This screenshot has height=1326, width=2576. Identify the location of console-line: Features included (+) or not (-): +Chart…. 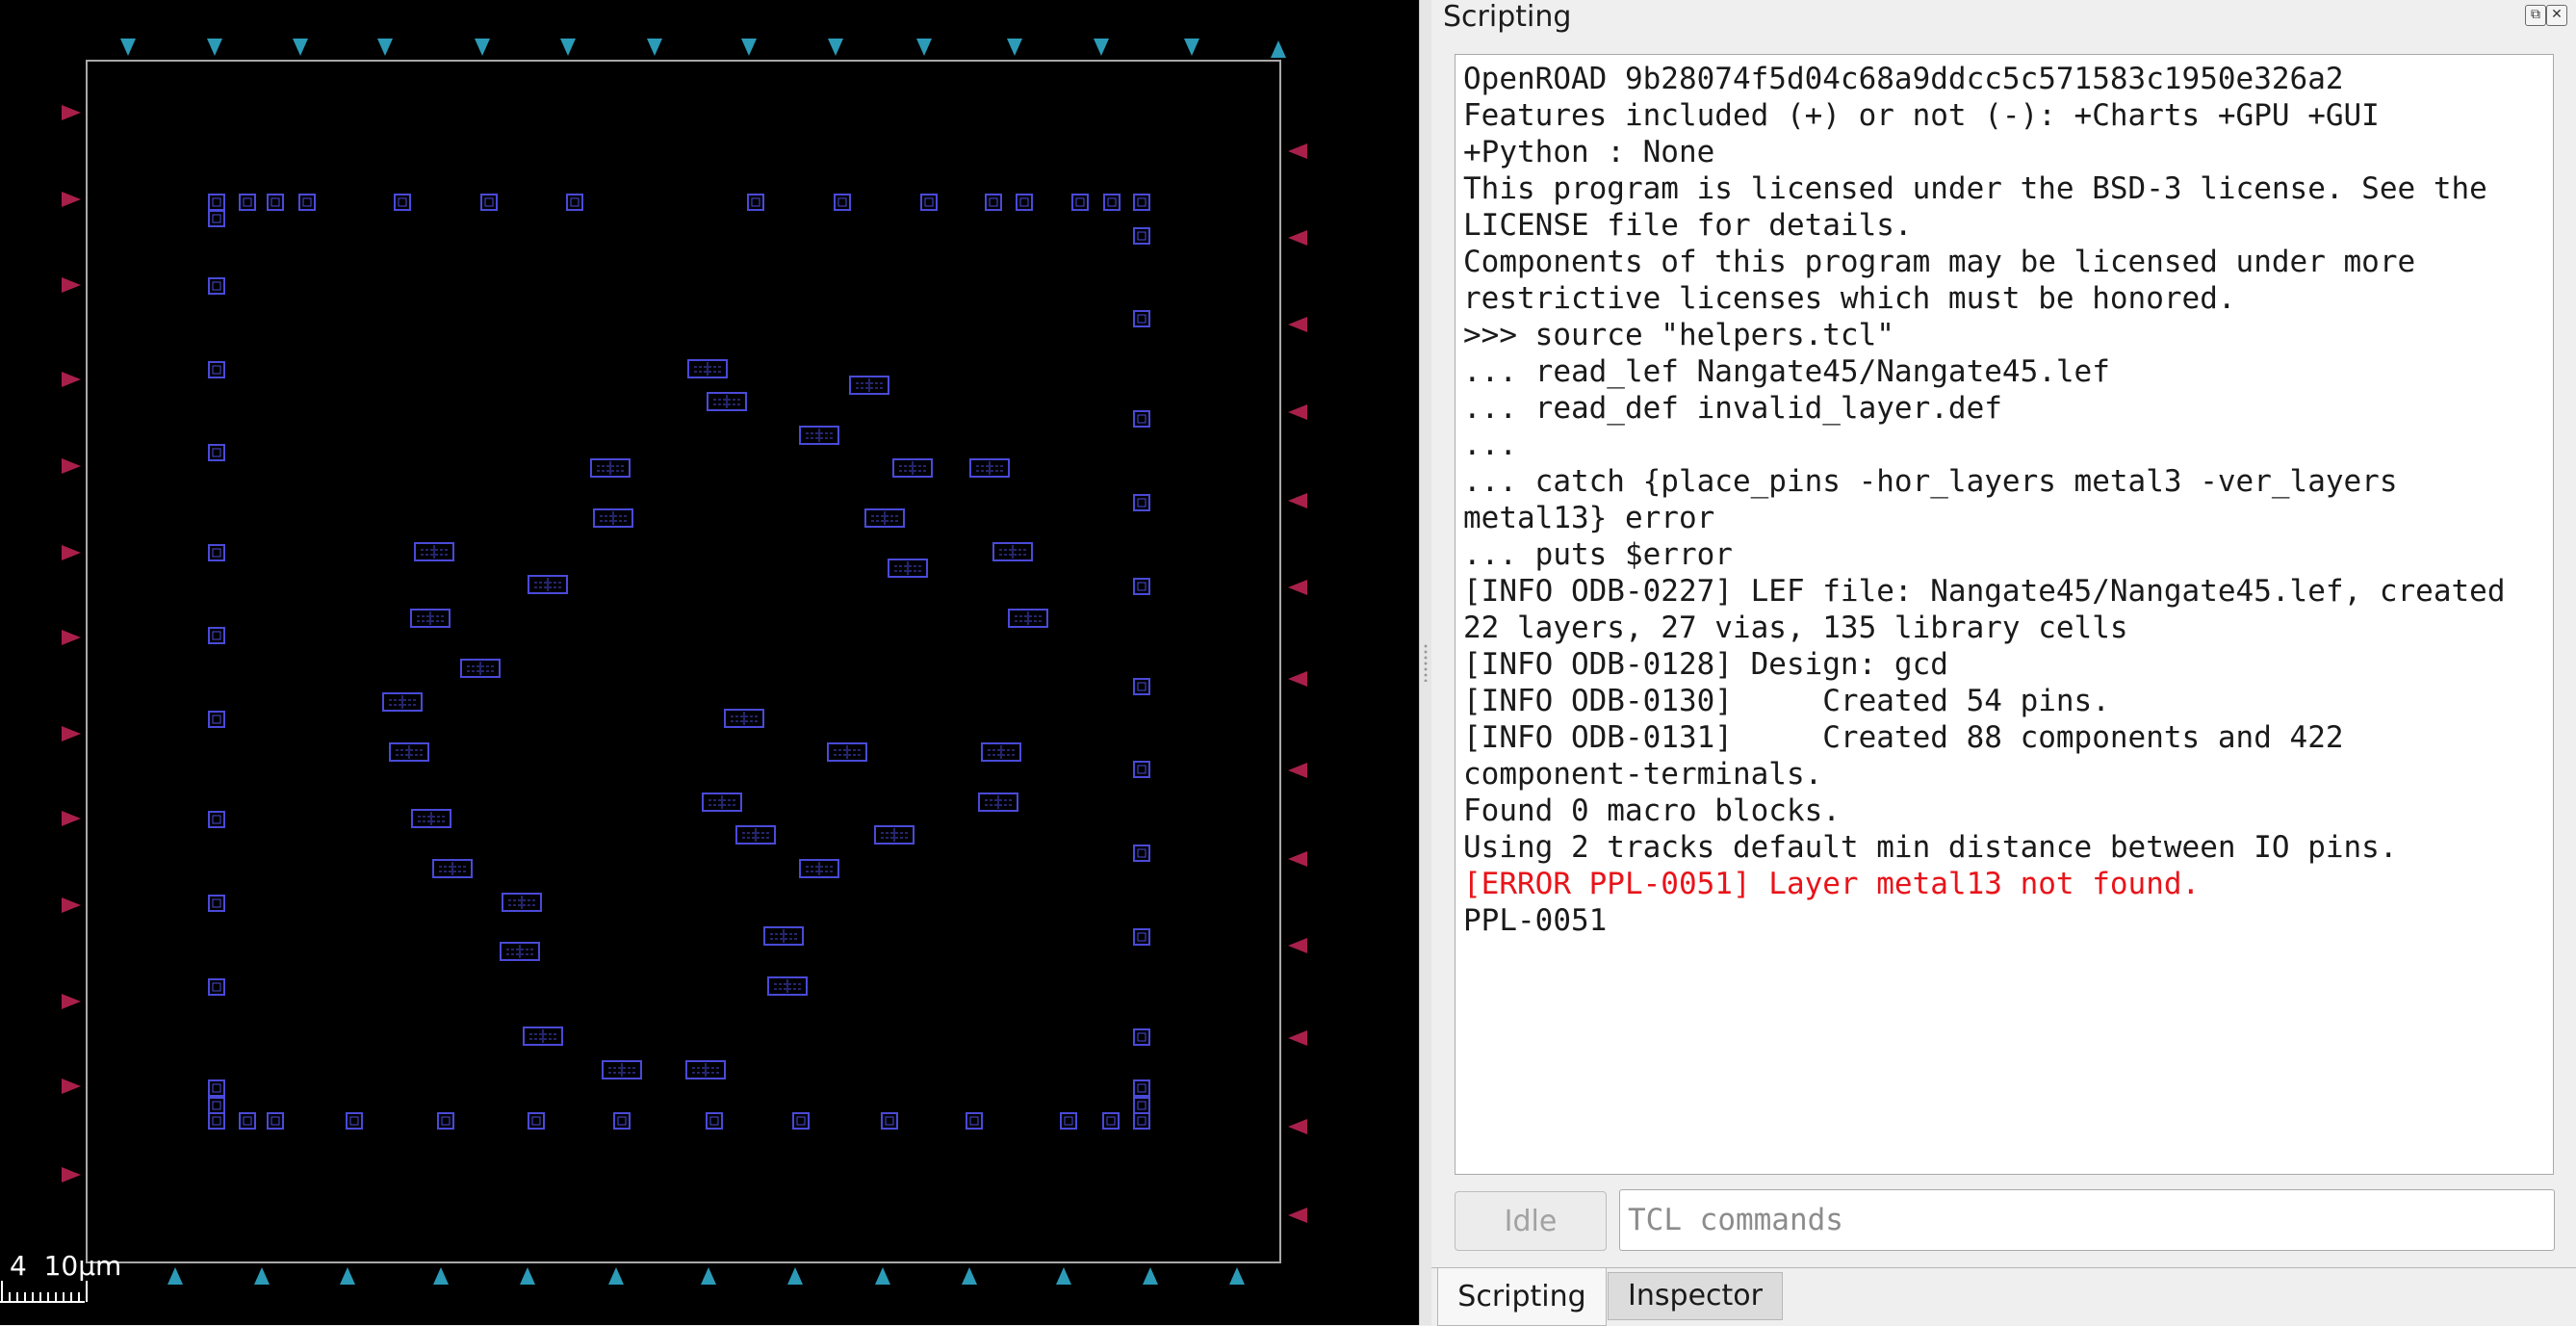
(1922, 116).